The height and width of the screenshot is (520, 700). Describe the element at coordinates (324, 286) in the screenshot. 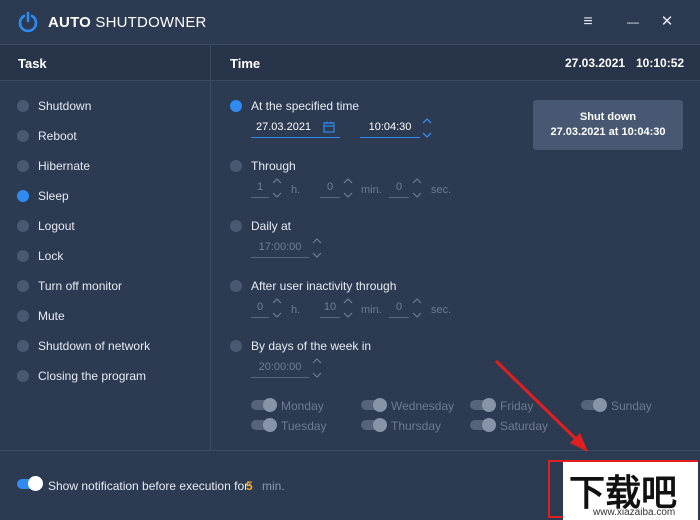

I see `option-label: After user inactivity through` at that location.